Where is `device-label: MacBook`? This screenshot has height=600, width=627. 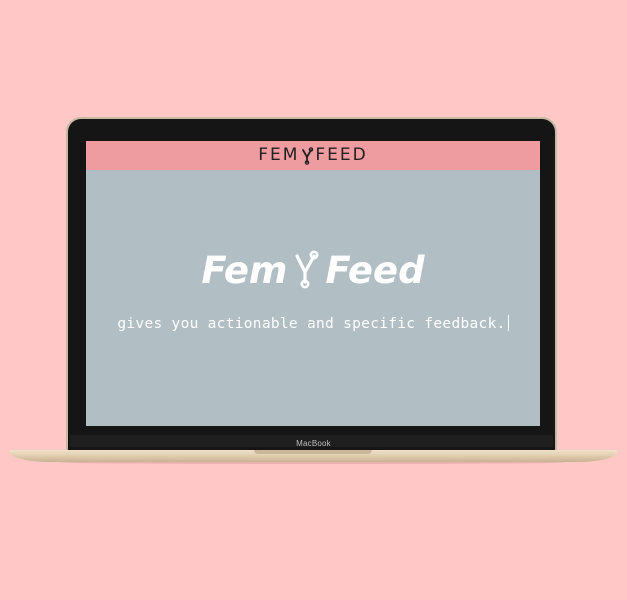 device-label: MacBook is located at coordinates (313, 443).